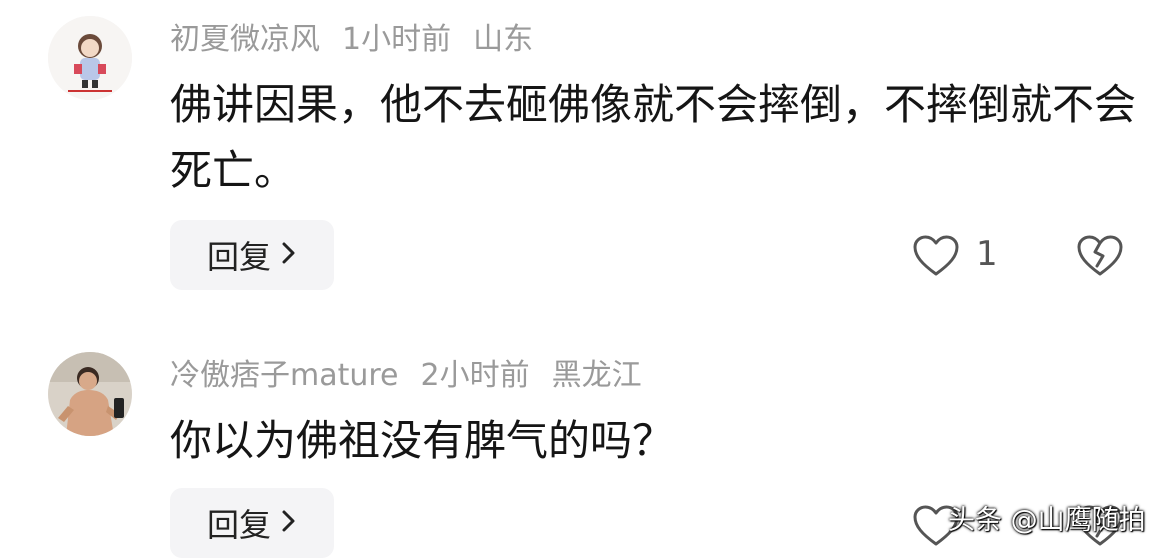 The image size is (1176, 558). What do you see at coordinates (987, 254) in the screenshot?
I see `like-count: 1` at bounding box center [987, 254].